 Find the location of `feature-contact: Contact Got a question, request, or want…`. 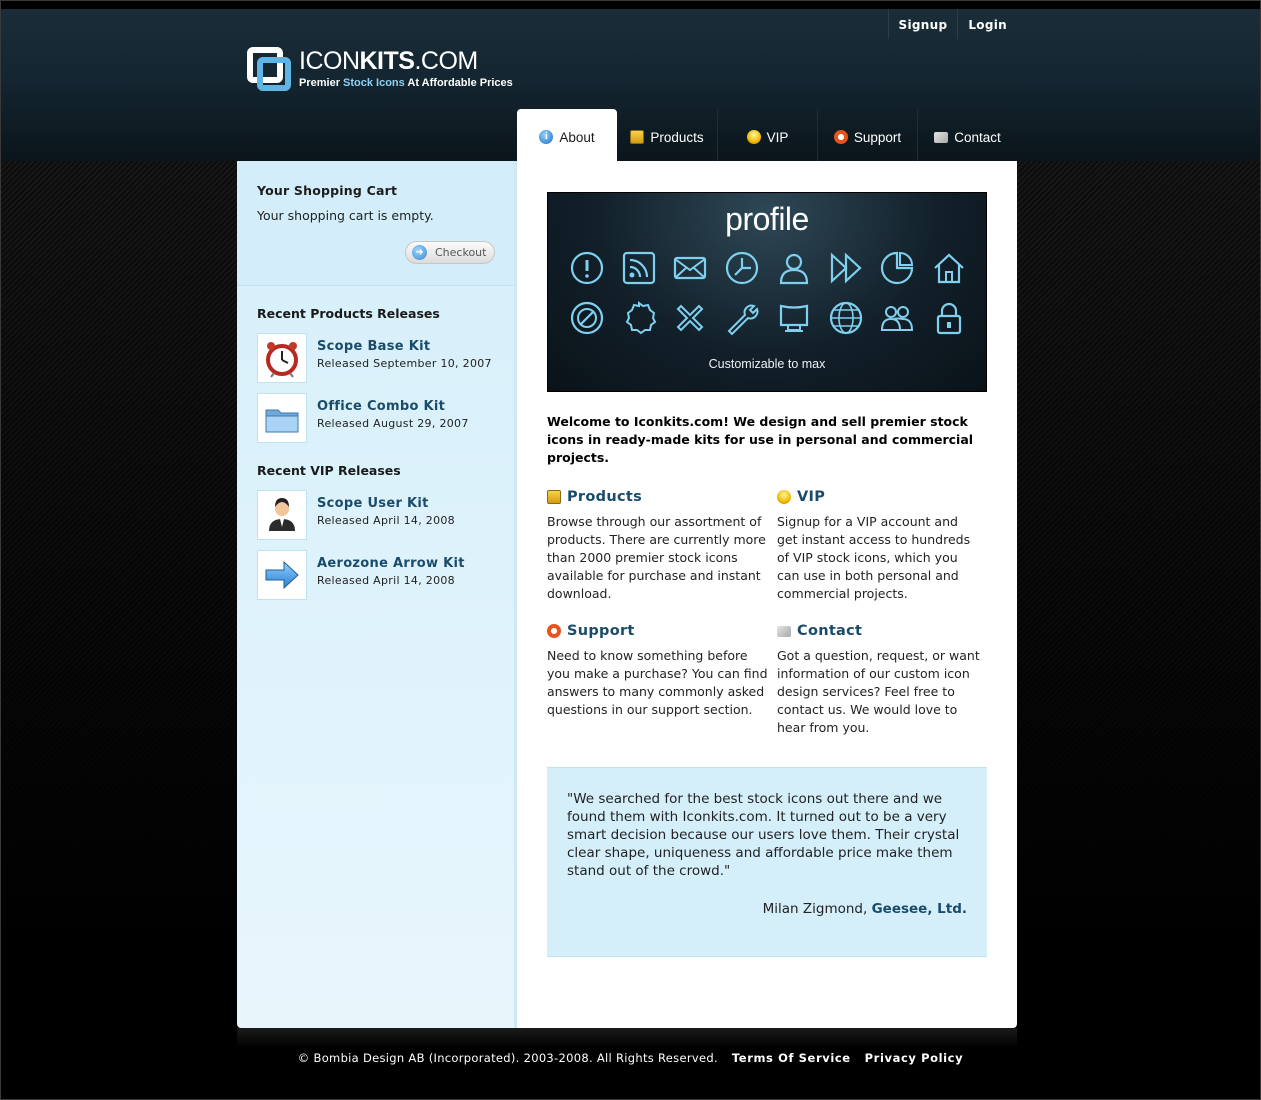

feature-contact: Contact Got a question, request, or want… is located at coordinates (882, 680).